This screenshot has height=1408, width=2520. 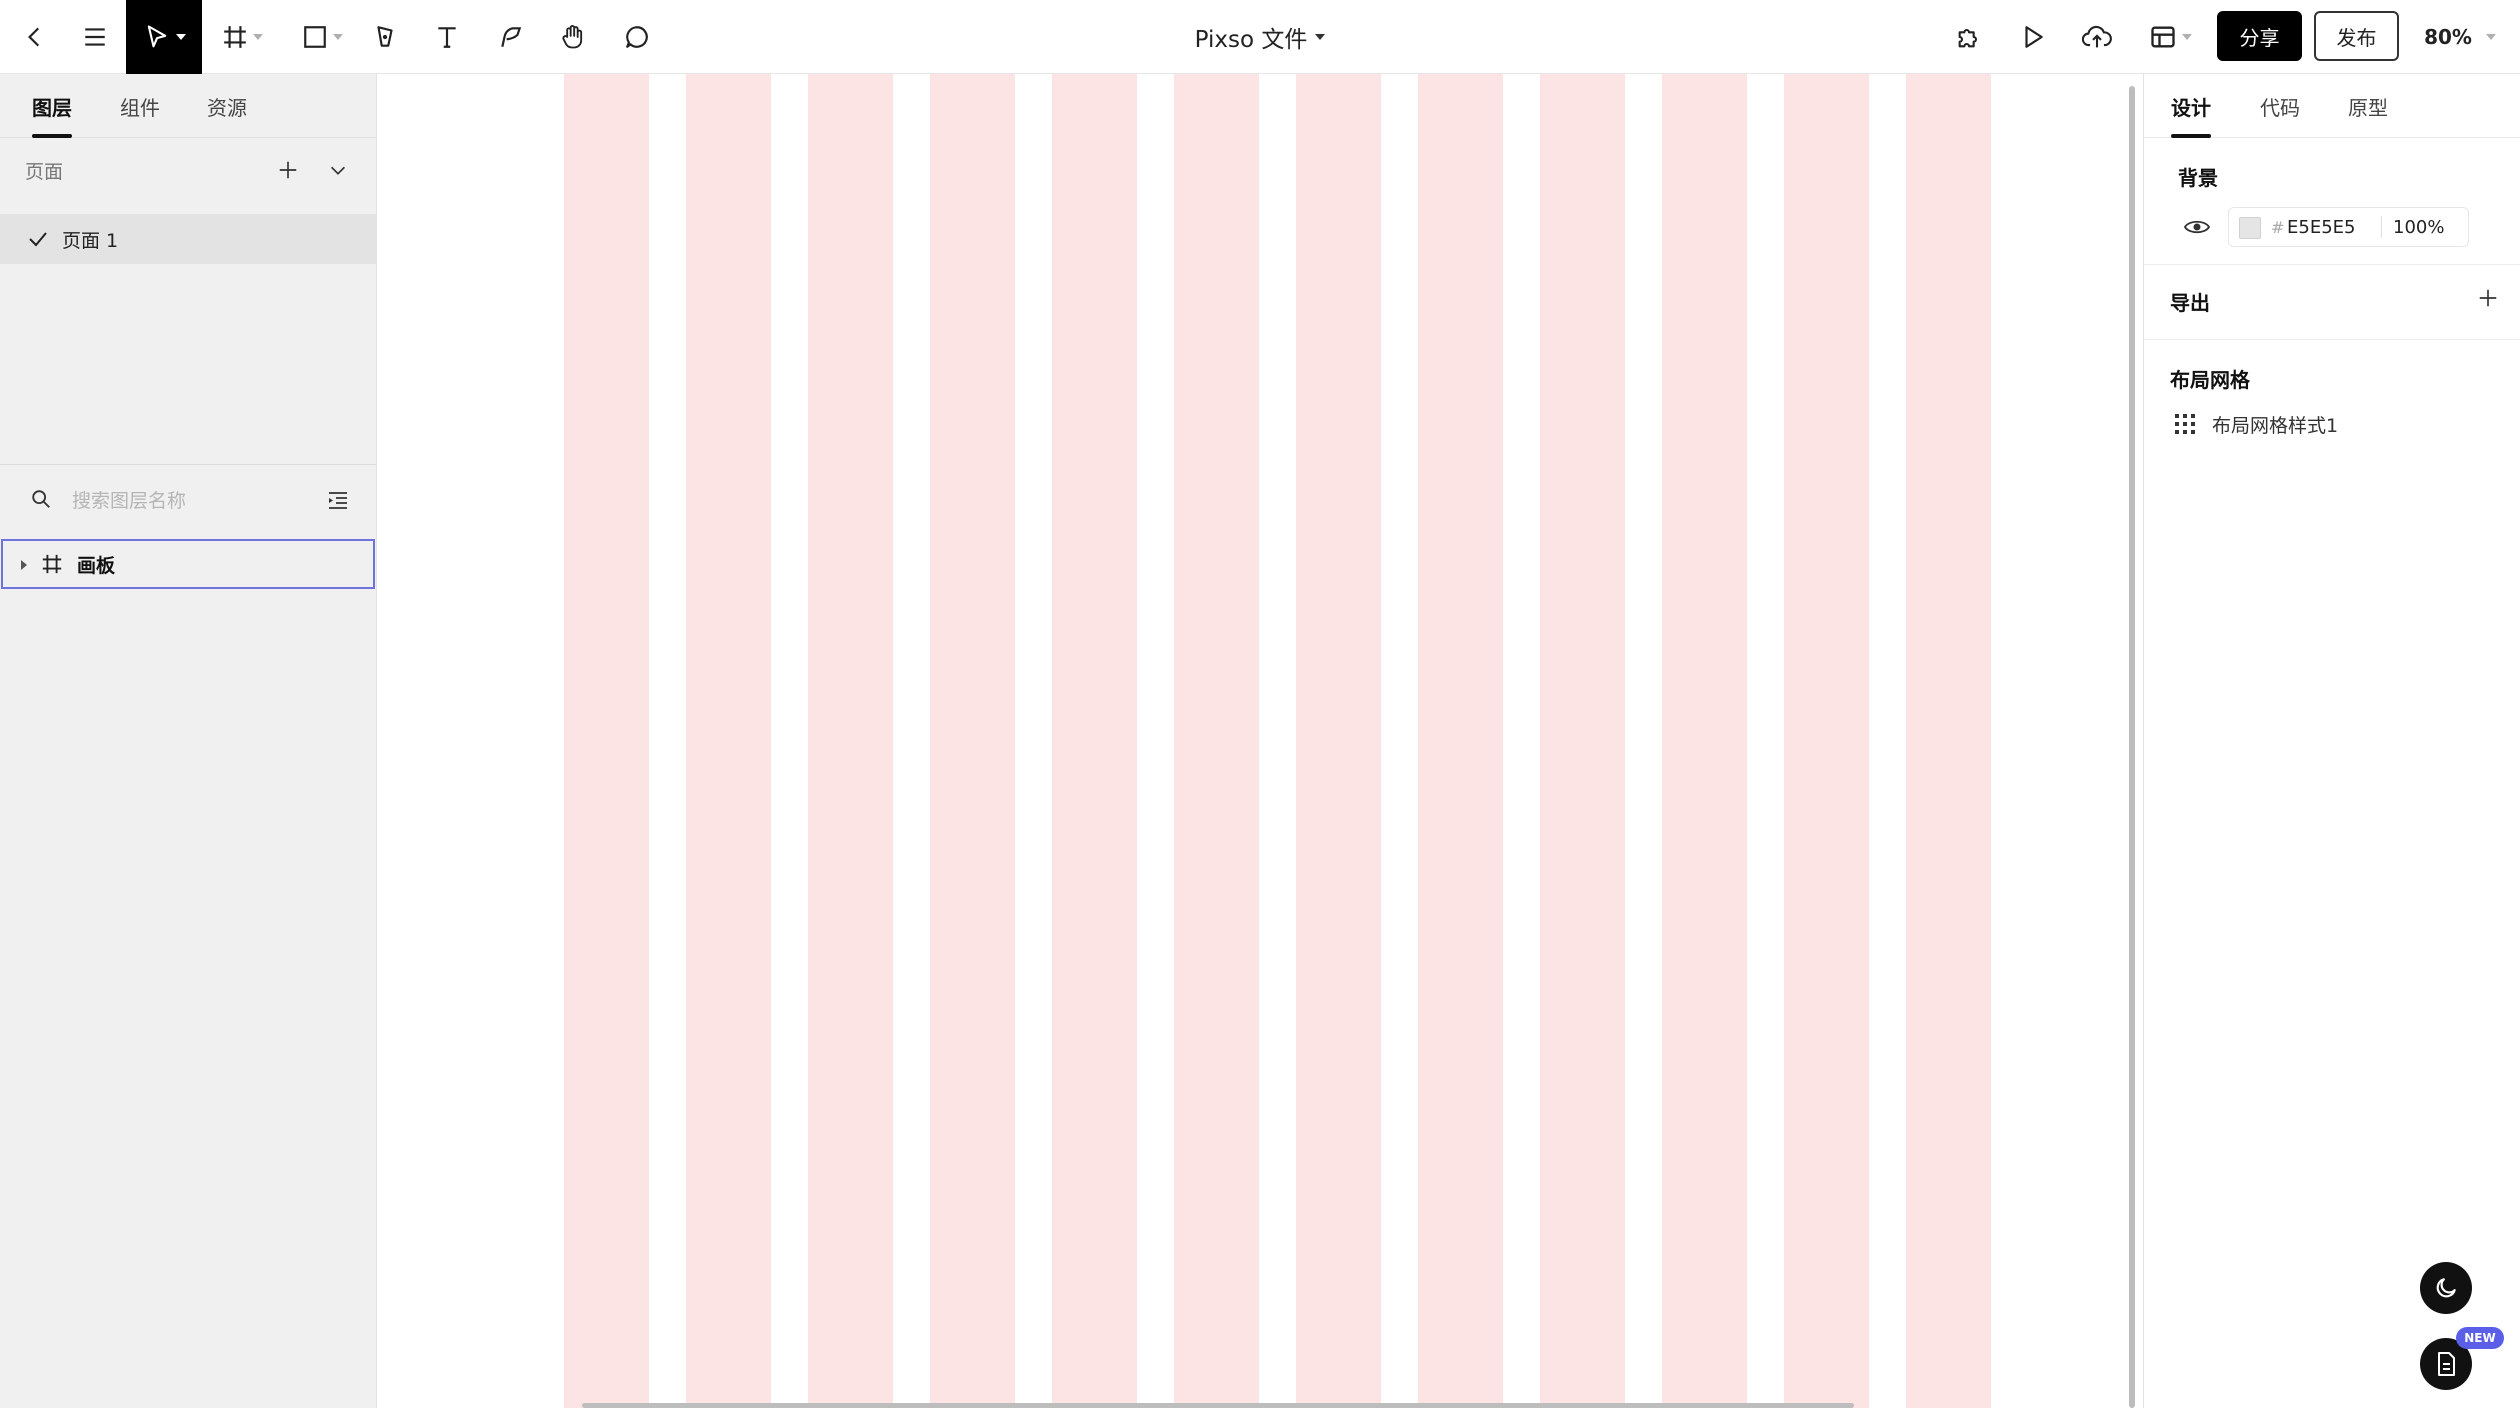 I want to click on plugin-icon, so click(x=1968, y=38).